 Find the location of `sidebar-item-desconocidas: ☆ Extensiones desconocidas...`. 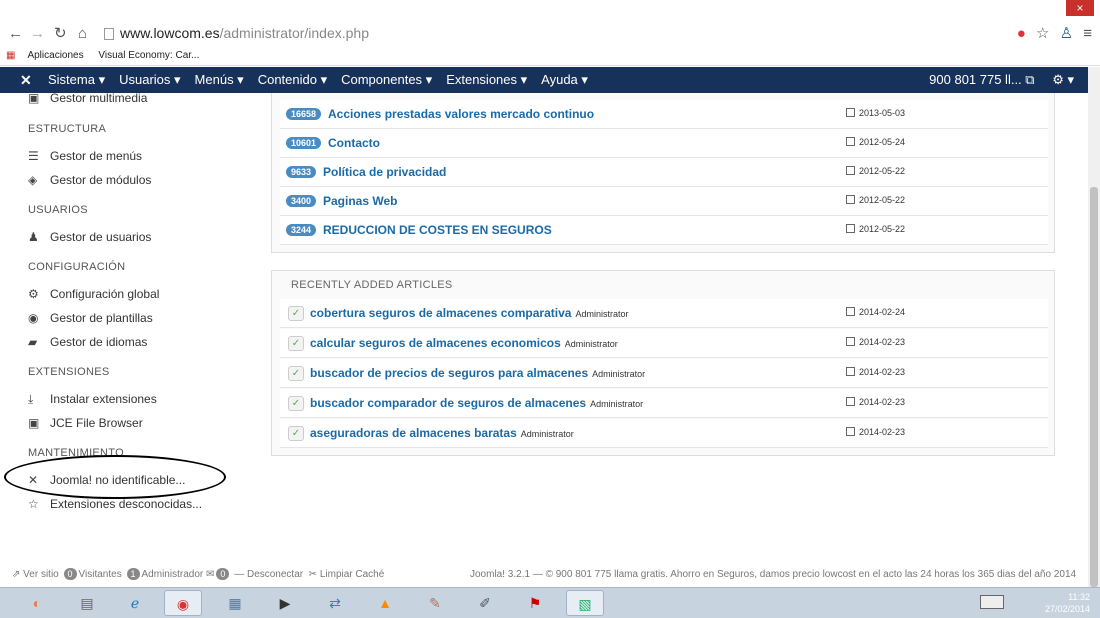

sidebar-item-desconocidas: ☆ Extensiones desconocidas... is located at coordinates (115, 504).